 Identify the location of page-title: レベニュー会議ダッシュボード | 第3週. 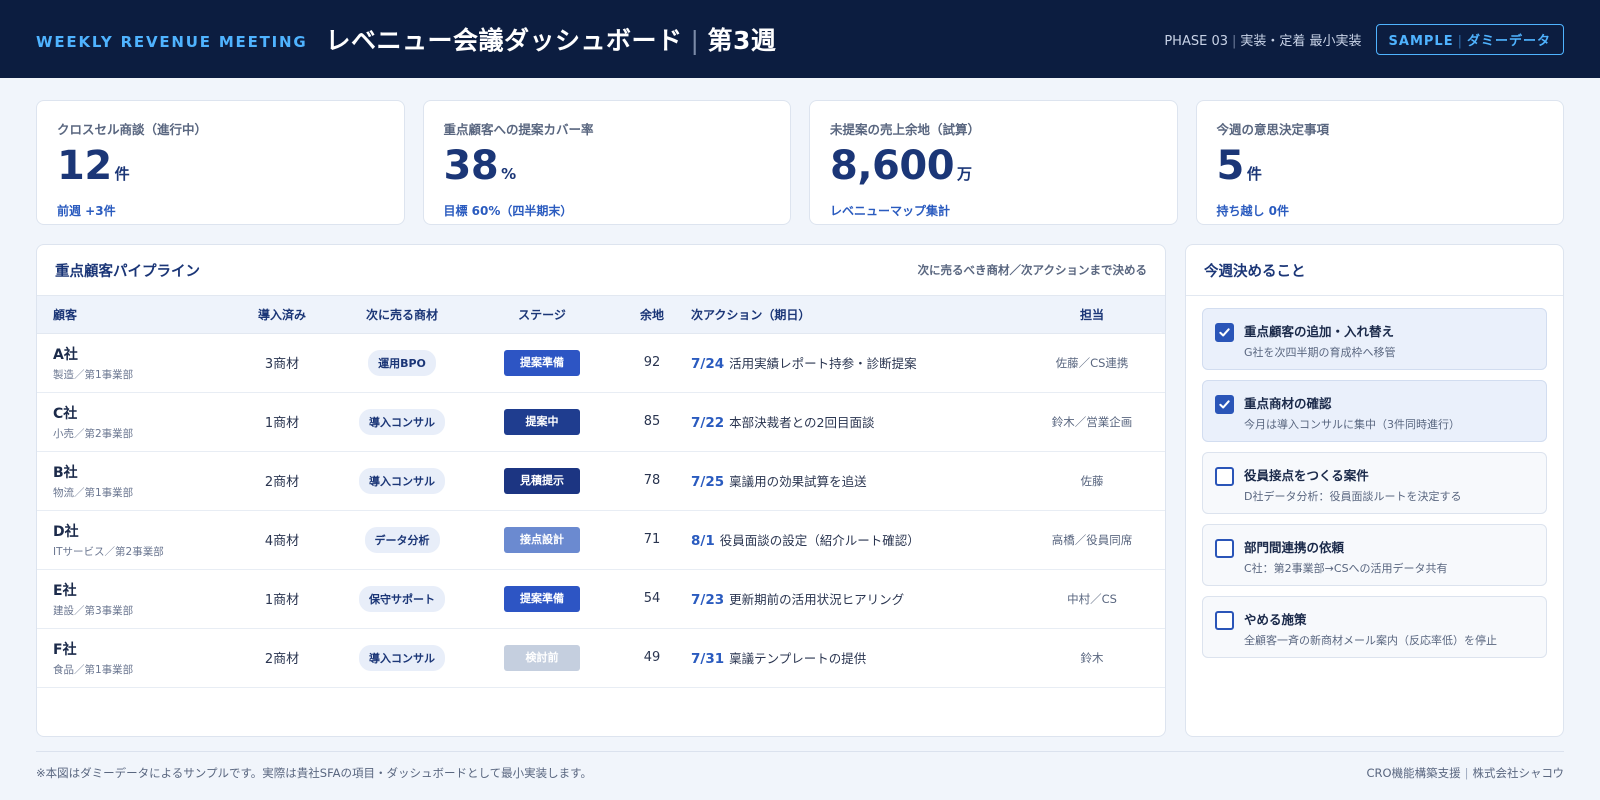
(551, 40).